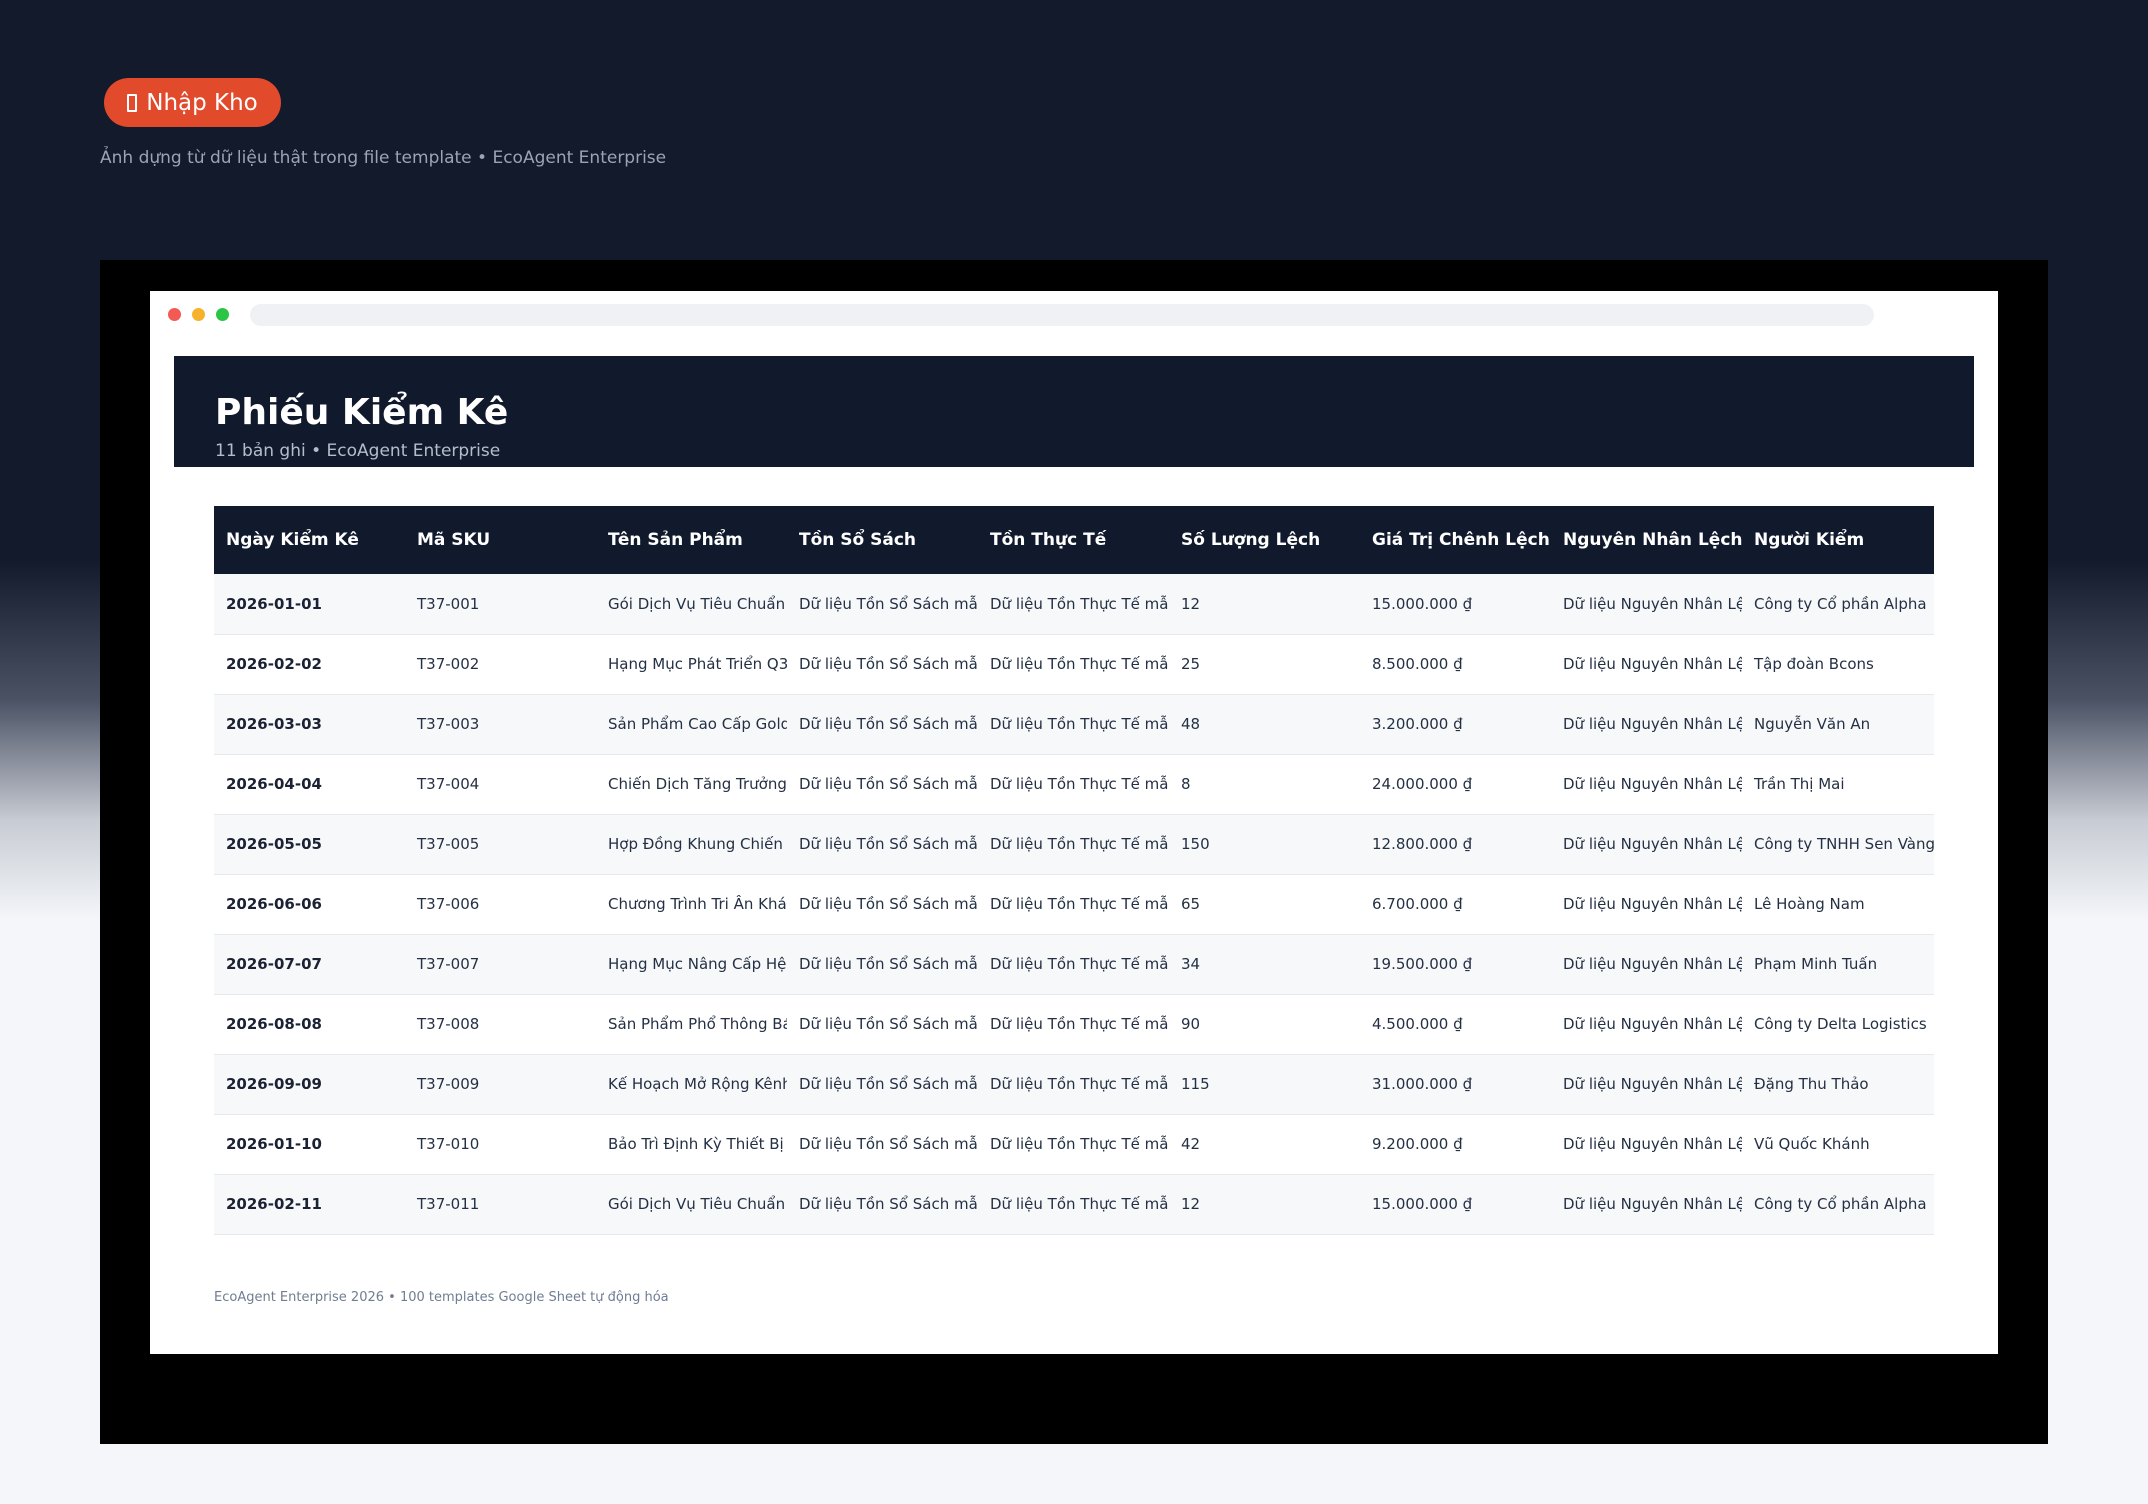 The image size is (2148, 1504). I want to click on table-cell: 115, so click(1195, 1084).